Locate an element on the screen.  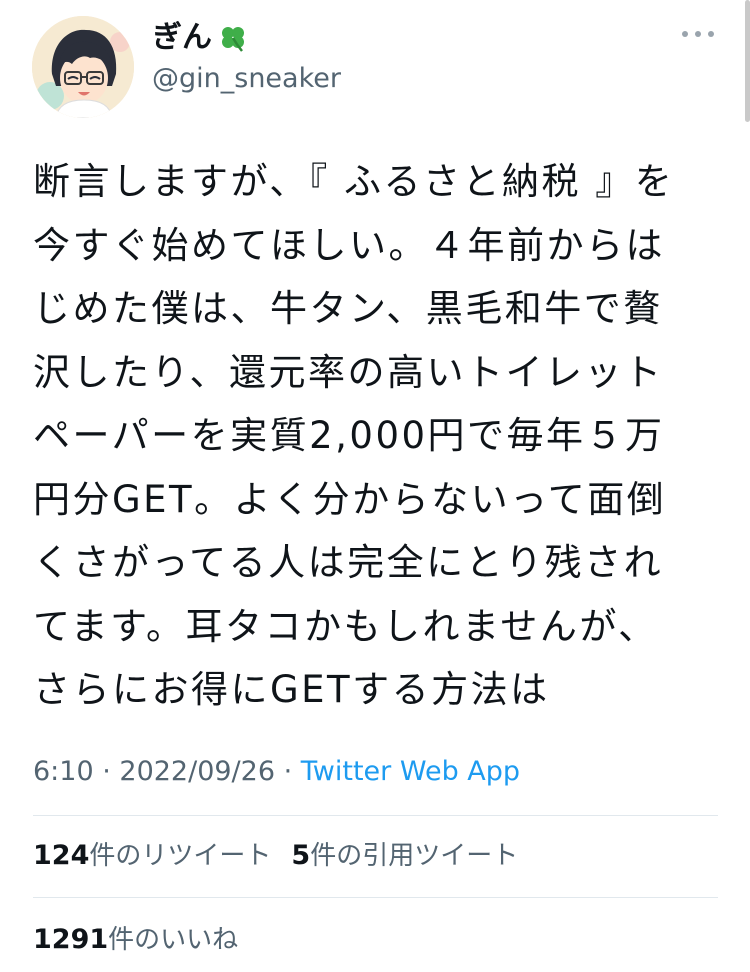
more-options-icon is located at coordinates (698, 34).